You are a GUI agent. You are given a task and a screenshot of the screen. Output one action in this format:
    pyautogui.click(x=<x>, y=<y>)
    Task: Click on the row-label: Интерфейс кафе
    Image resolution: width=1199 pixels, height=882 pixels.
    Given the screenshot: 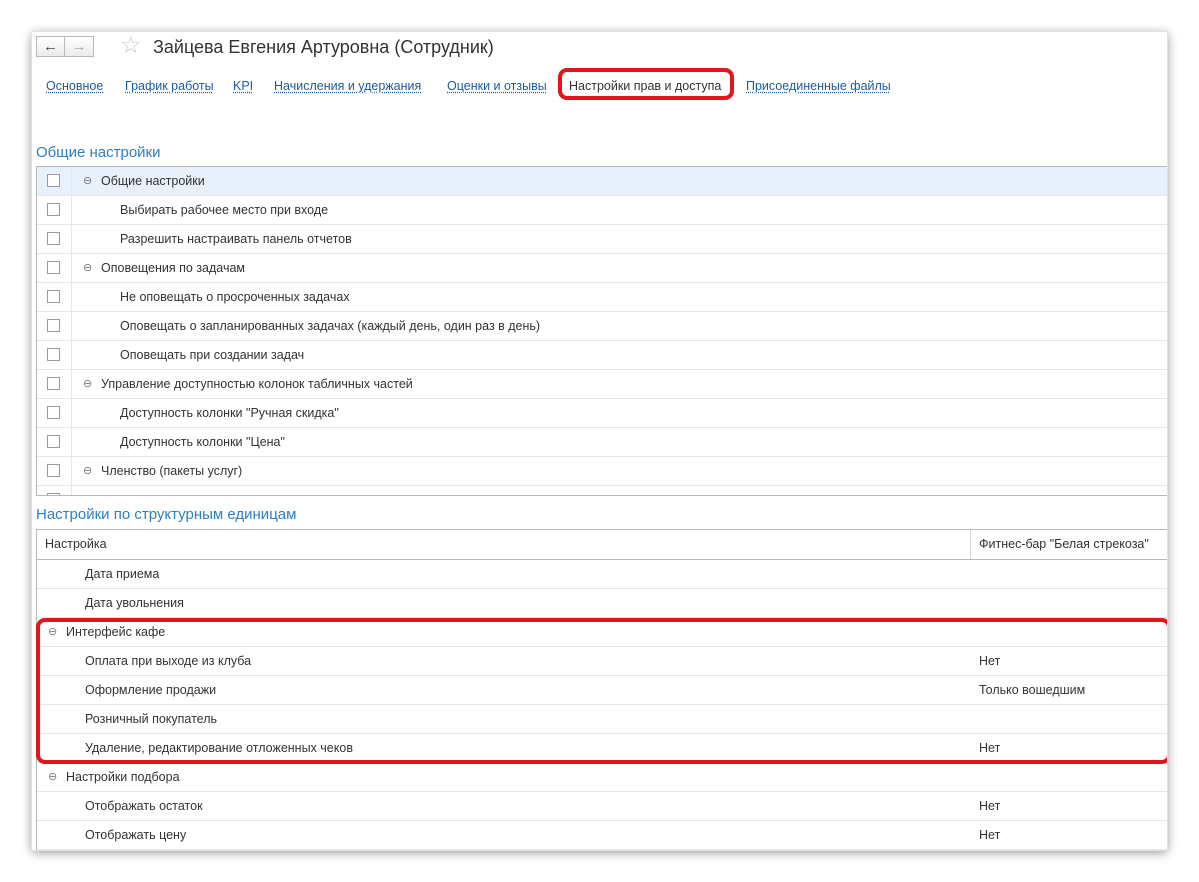 What is the action you would take?
    pyautogui.click(x=116, y=632)
    